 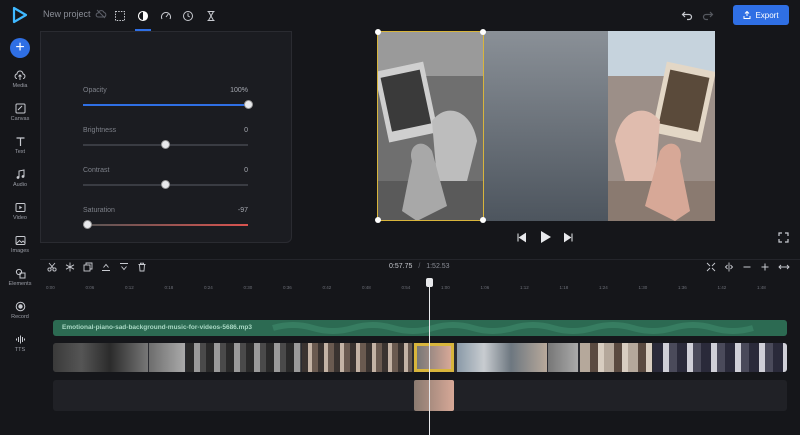 I want to click on bring-up-icon, so click(x=106, y=267).